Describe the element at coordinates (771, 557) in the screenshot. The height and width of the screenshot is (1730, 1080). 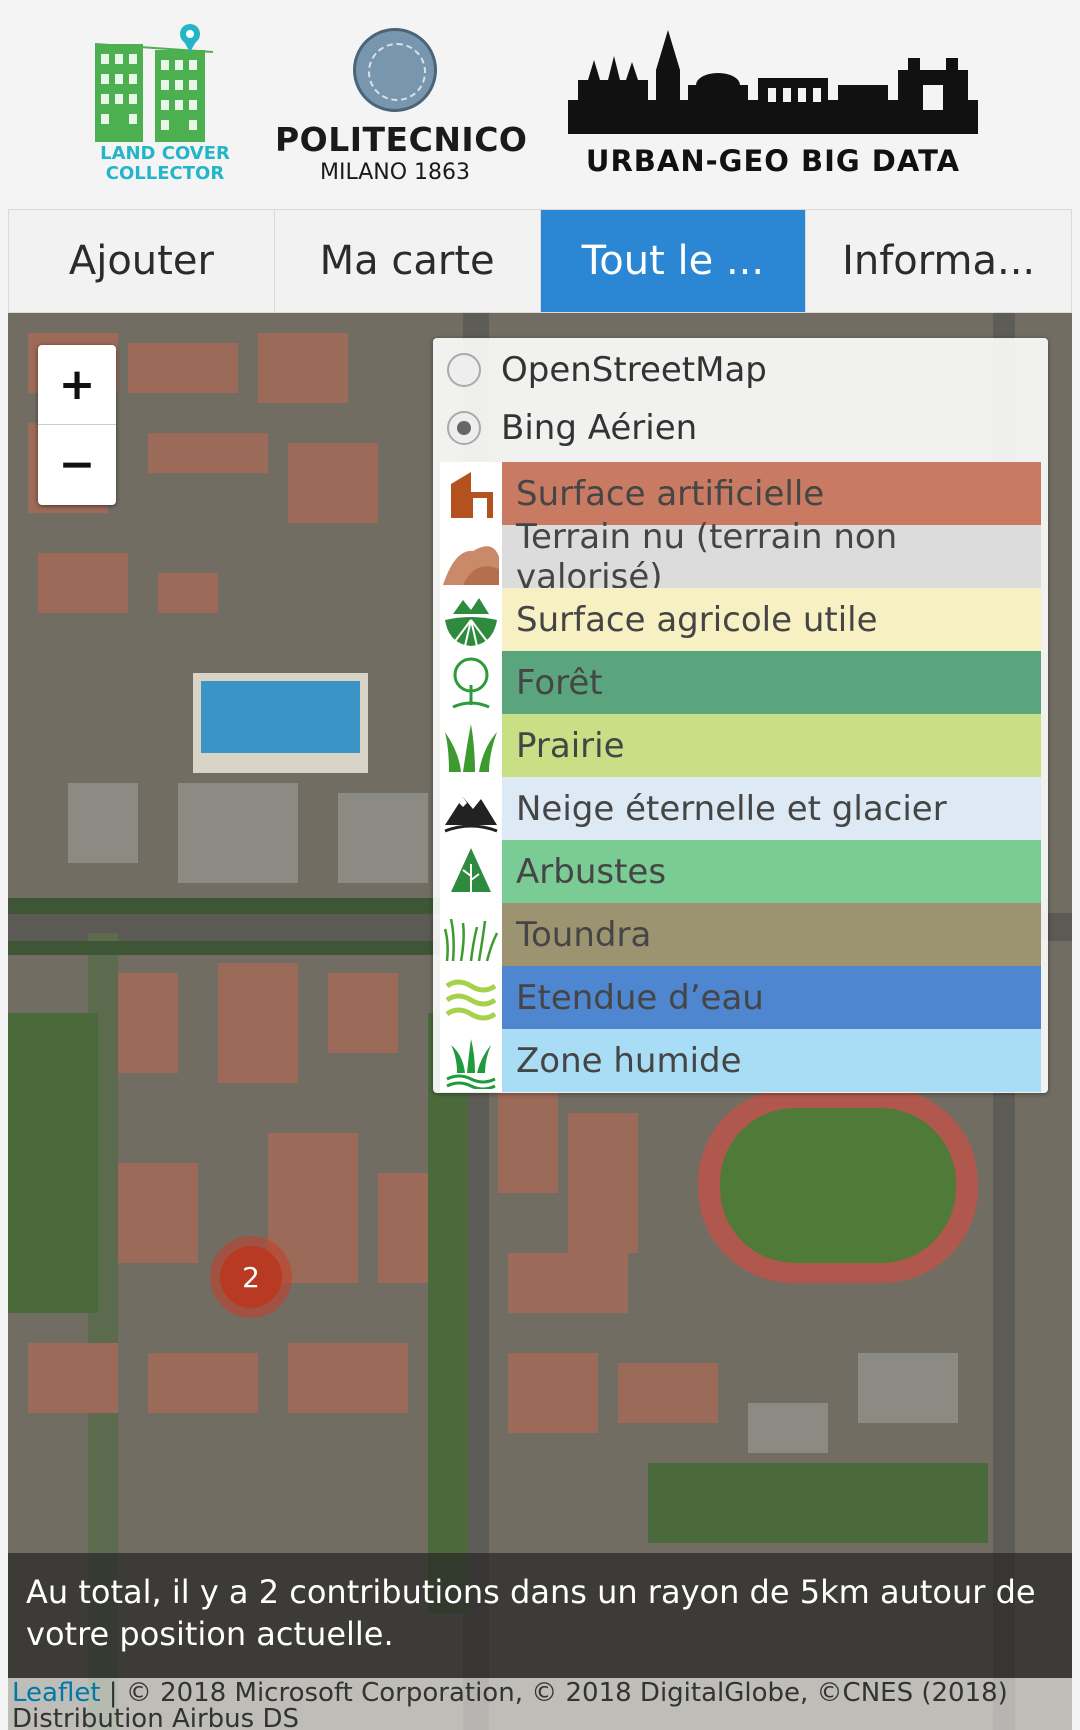
I see `legend-label: Terrain nu (terrain non valorisé)` at that location.